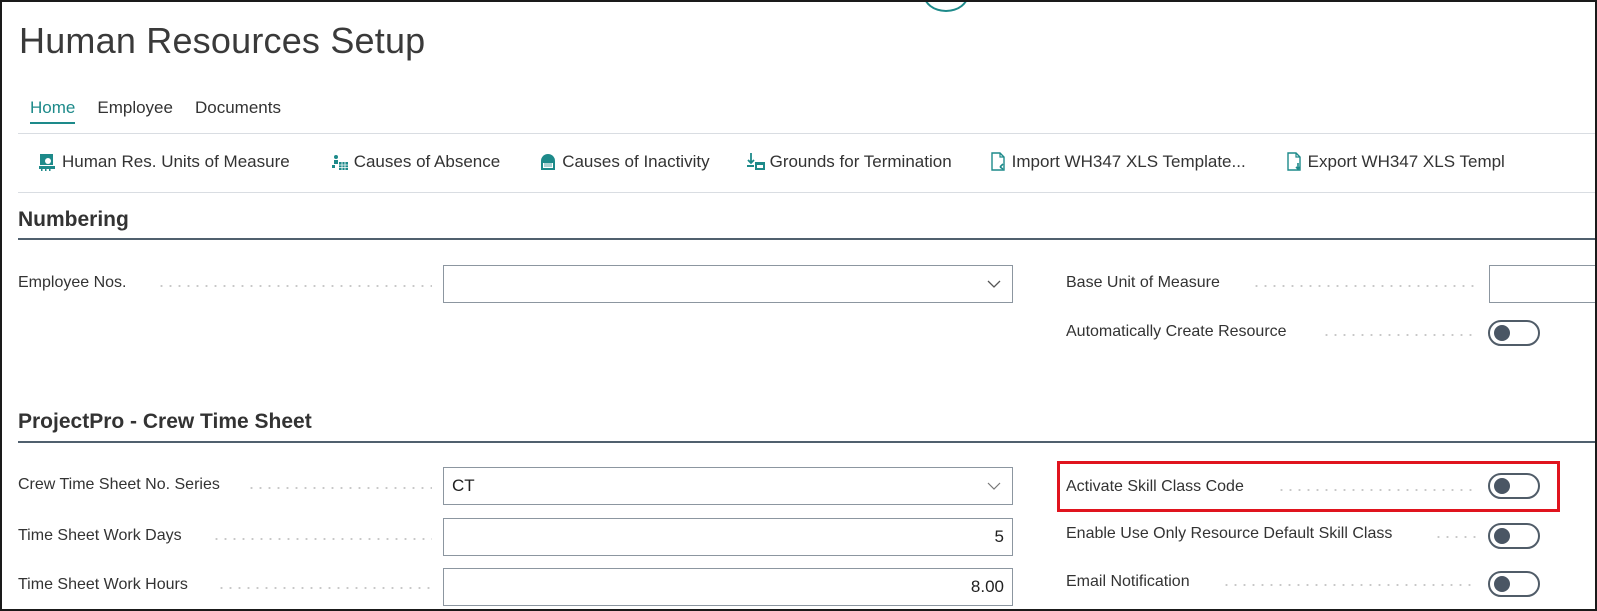 The height and width of the screenshot is (611, 1597). Describe the element at coordinates (53, 111) in the screenshot. I see `tab-home: Home` at that location.